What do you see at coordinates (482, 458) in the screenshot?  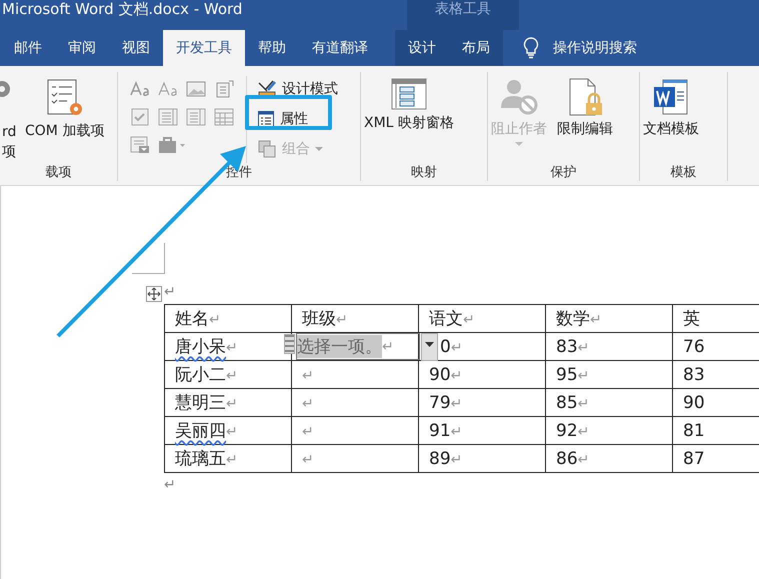 I see `table-cell: 89↵` at bounding box center [482, 458].